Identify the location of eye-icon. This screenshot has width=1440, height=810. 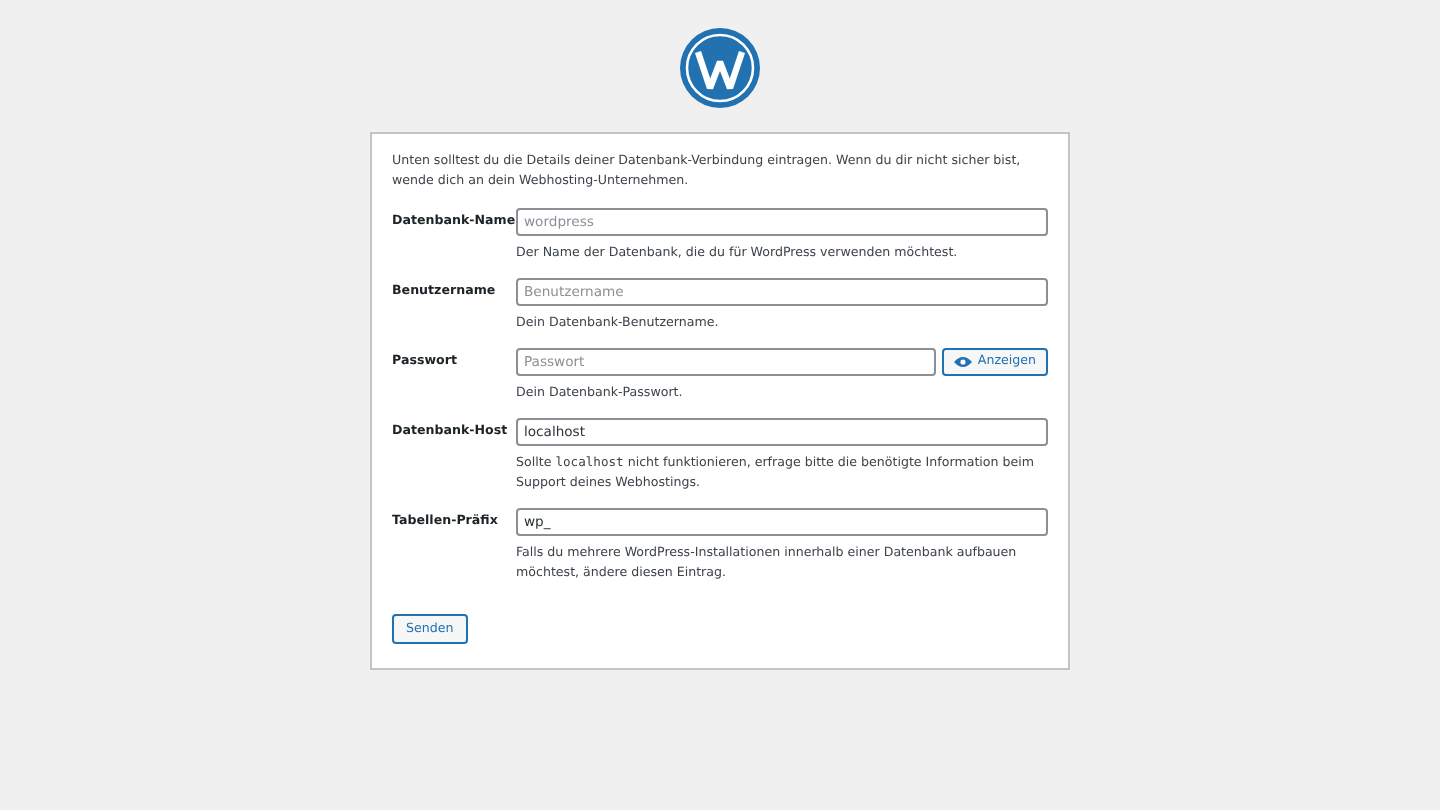
(962, 361).